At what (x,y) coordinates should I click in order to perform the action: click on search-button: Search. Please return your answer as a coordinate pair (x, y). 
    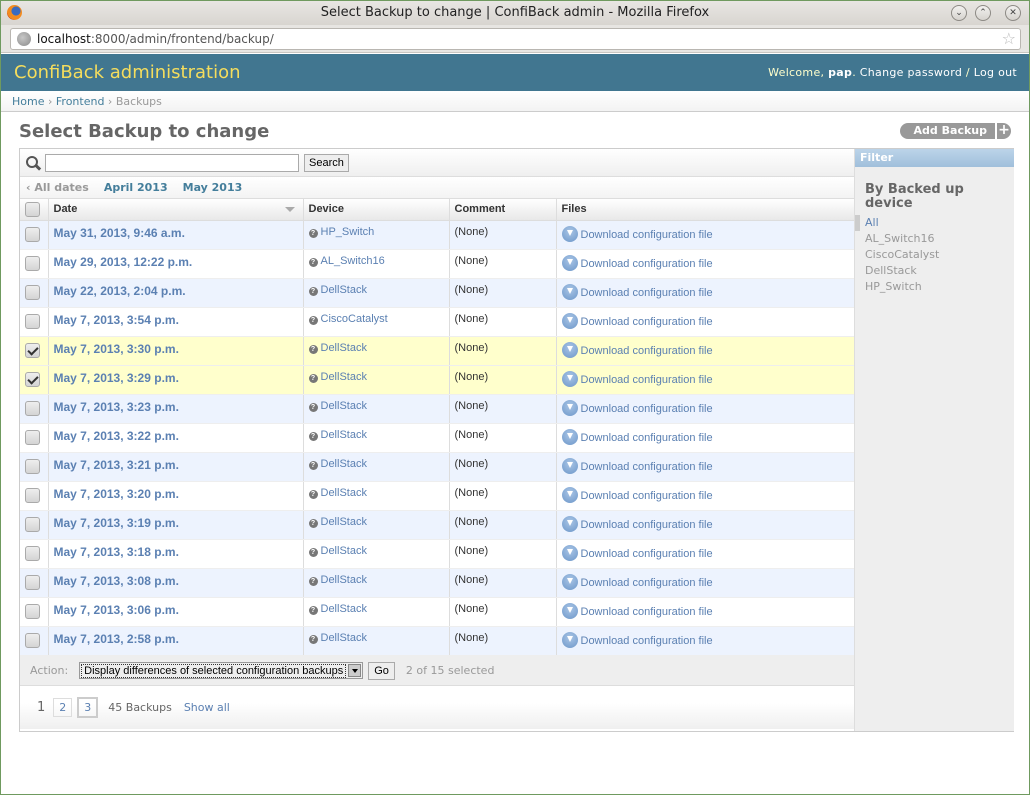
    Looking at the image, I should click on (326, 162).